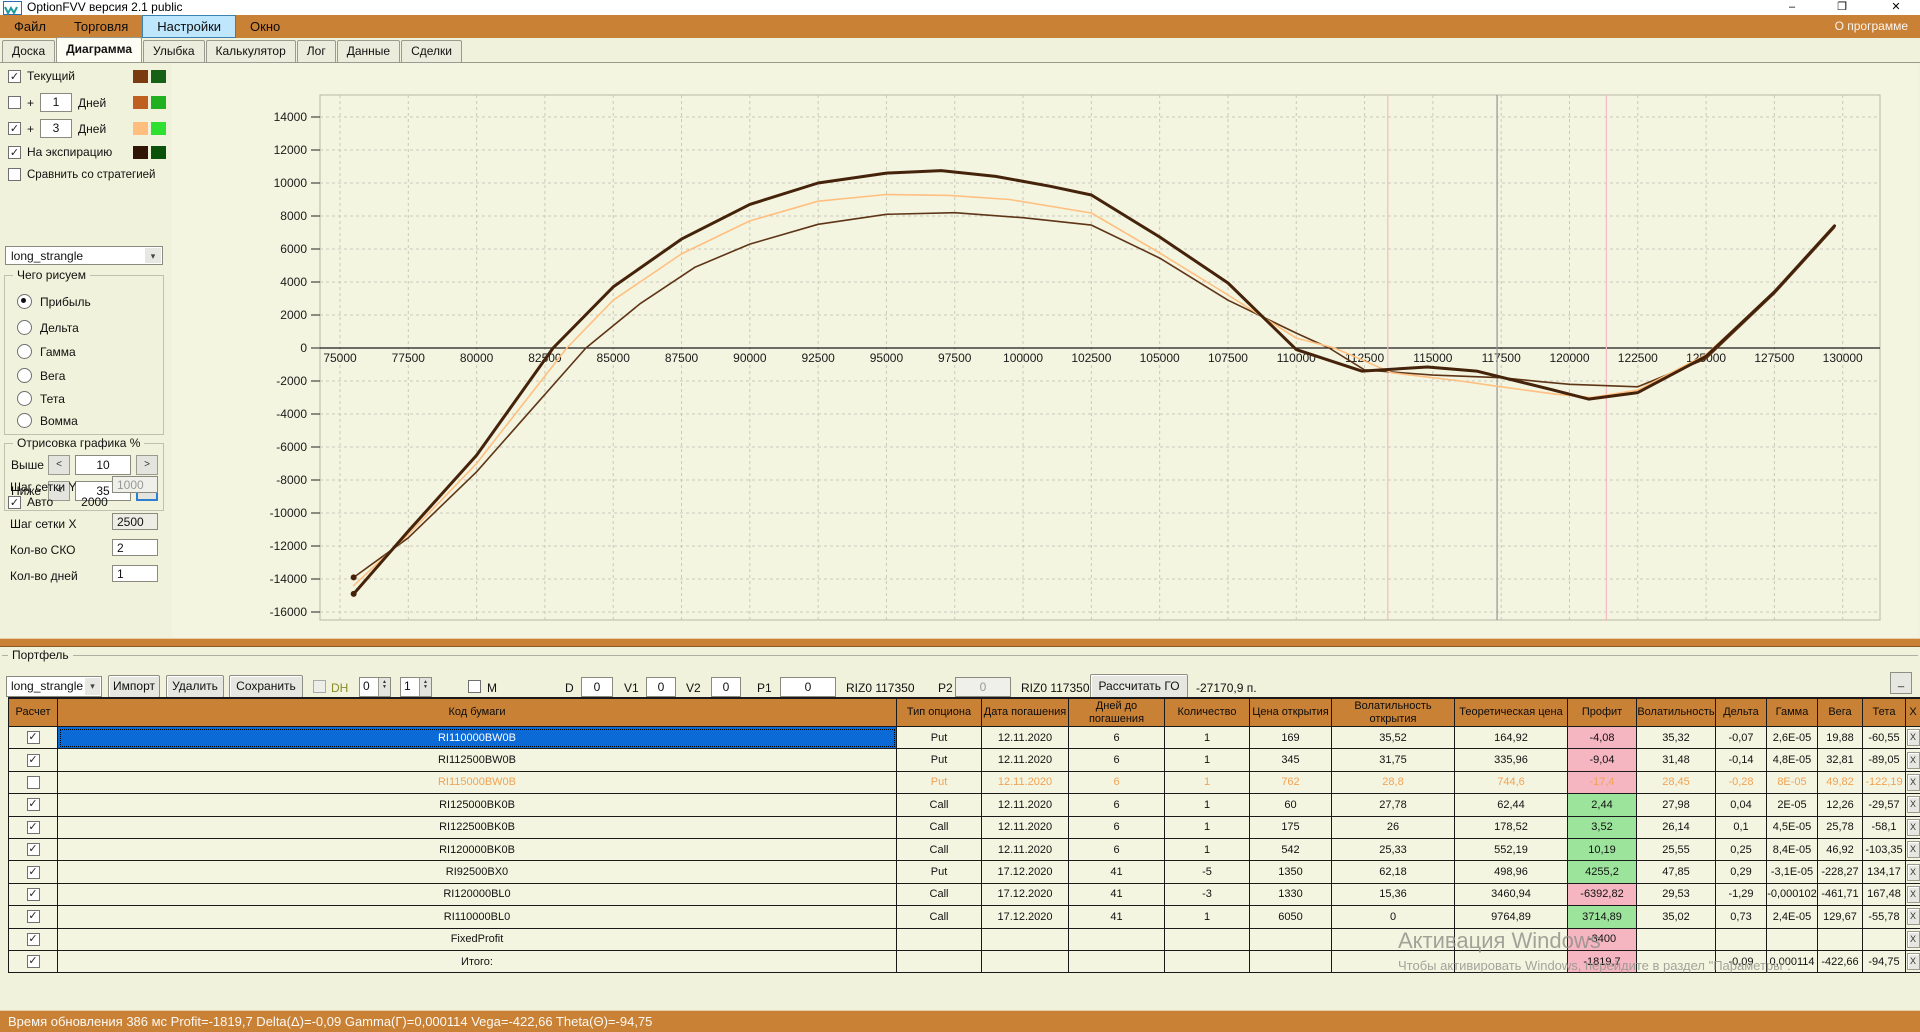  I want to click on column-header-6: Цена открытия, so click(1291, 713).